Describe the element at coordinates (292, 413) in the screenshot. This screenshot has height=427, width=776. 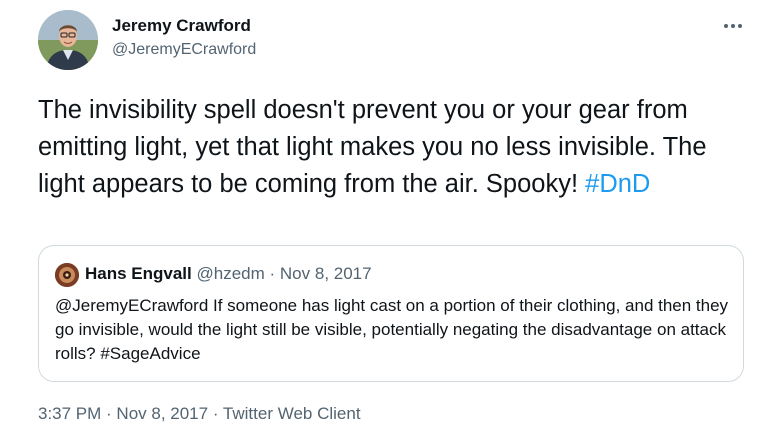
I see `tweet-source: Twitter Web Client` at that location.